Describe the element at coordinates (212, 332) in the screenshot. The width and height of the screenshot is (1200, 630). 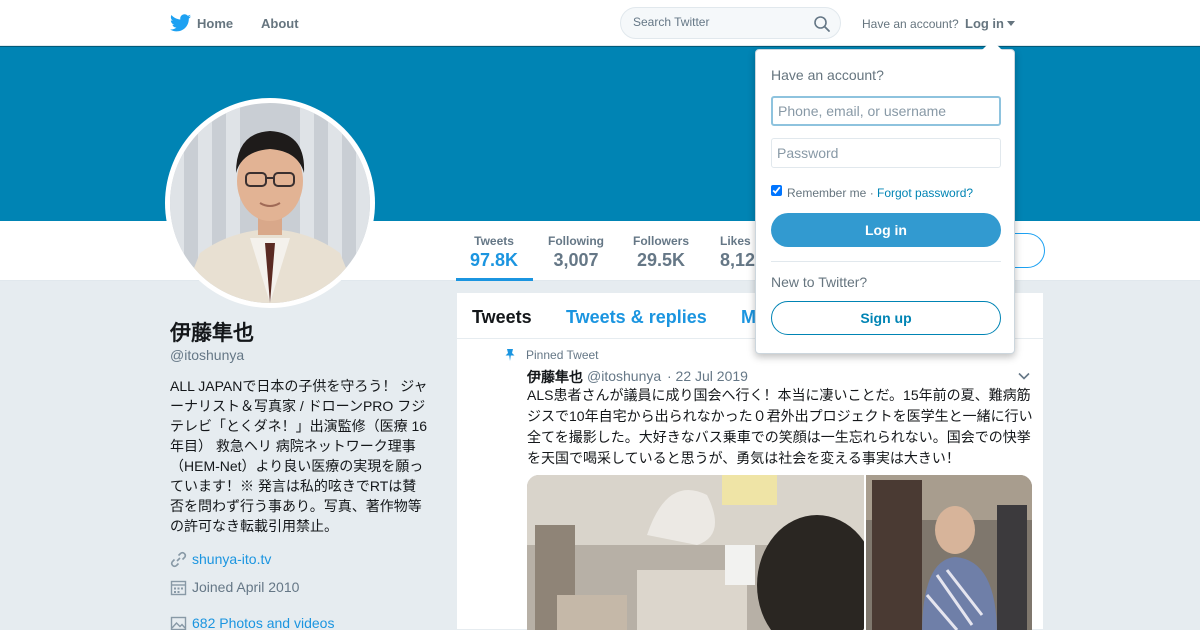
I see `profile-name: 伊藤隼也` at that location.